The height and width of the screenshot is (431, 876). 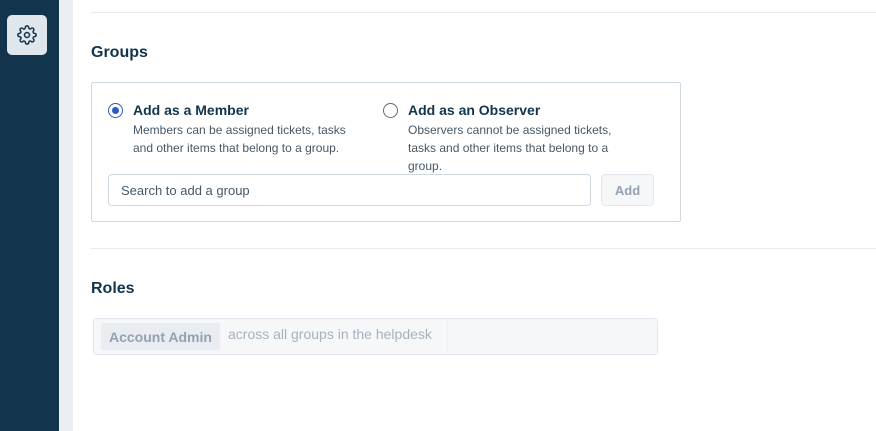 I want to click on roles-title: Roles, so click(x=113, y=288).